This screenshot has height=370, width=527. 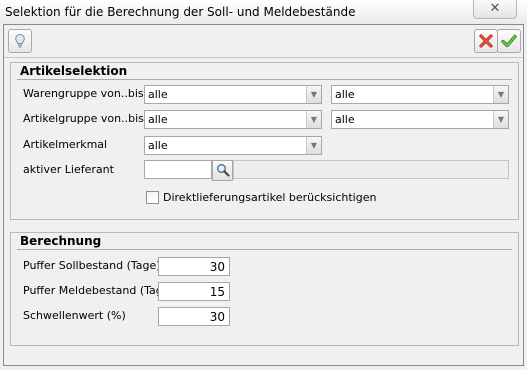 What do you see at coordinates (65, 144) in the screenshot?
I see `artikelmerkmal-label: Artikelmerkmal` at bounding box center [65, 144].